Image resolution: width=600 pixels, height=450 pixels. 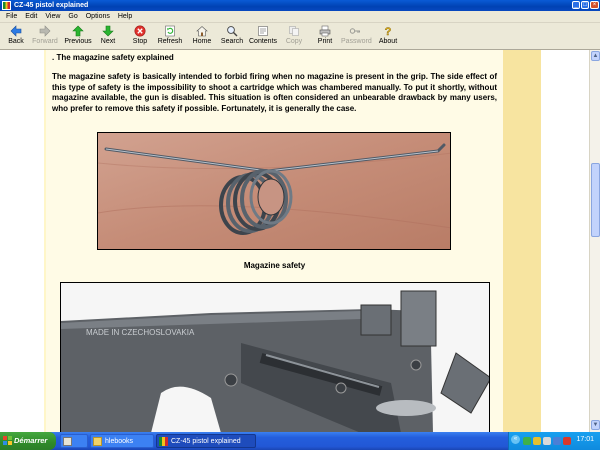 I want to click on previous-button: Previous, so click(x=78, y=37).